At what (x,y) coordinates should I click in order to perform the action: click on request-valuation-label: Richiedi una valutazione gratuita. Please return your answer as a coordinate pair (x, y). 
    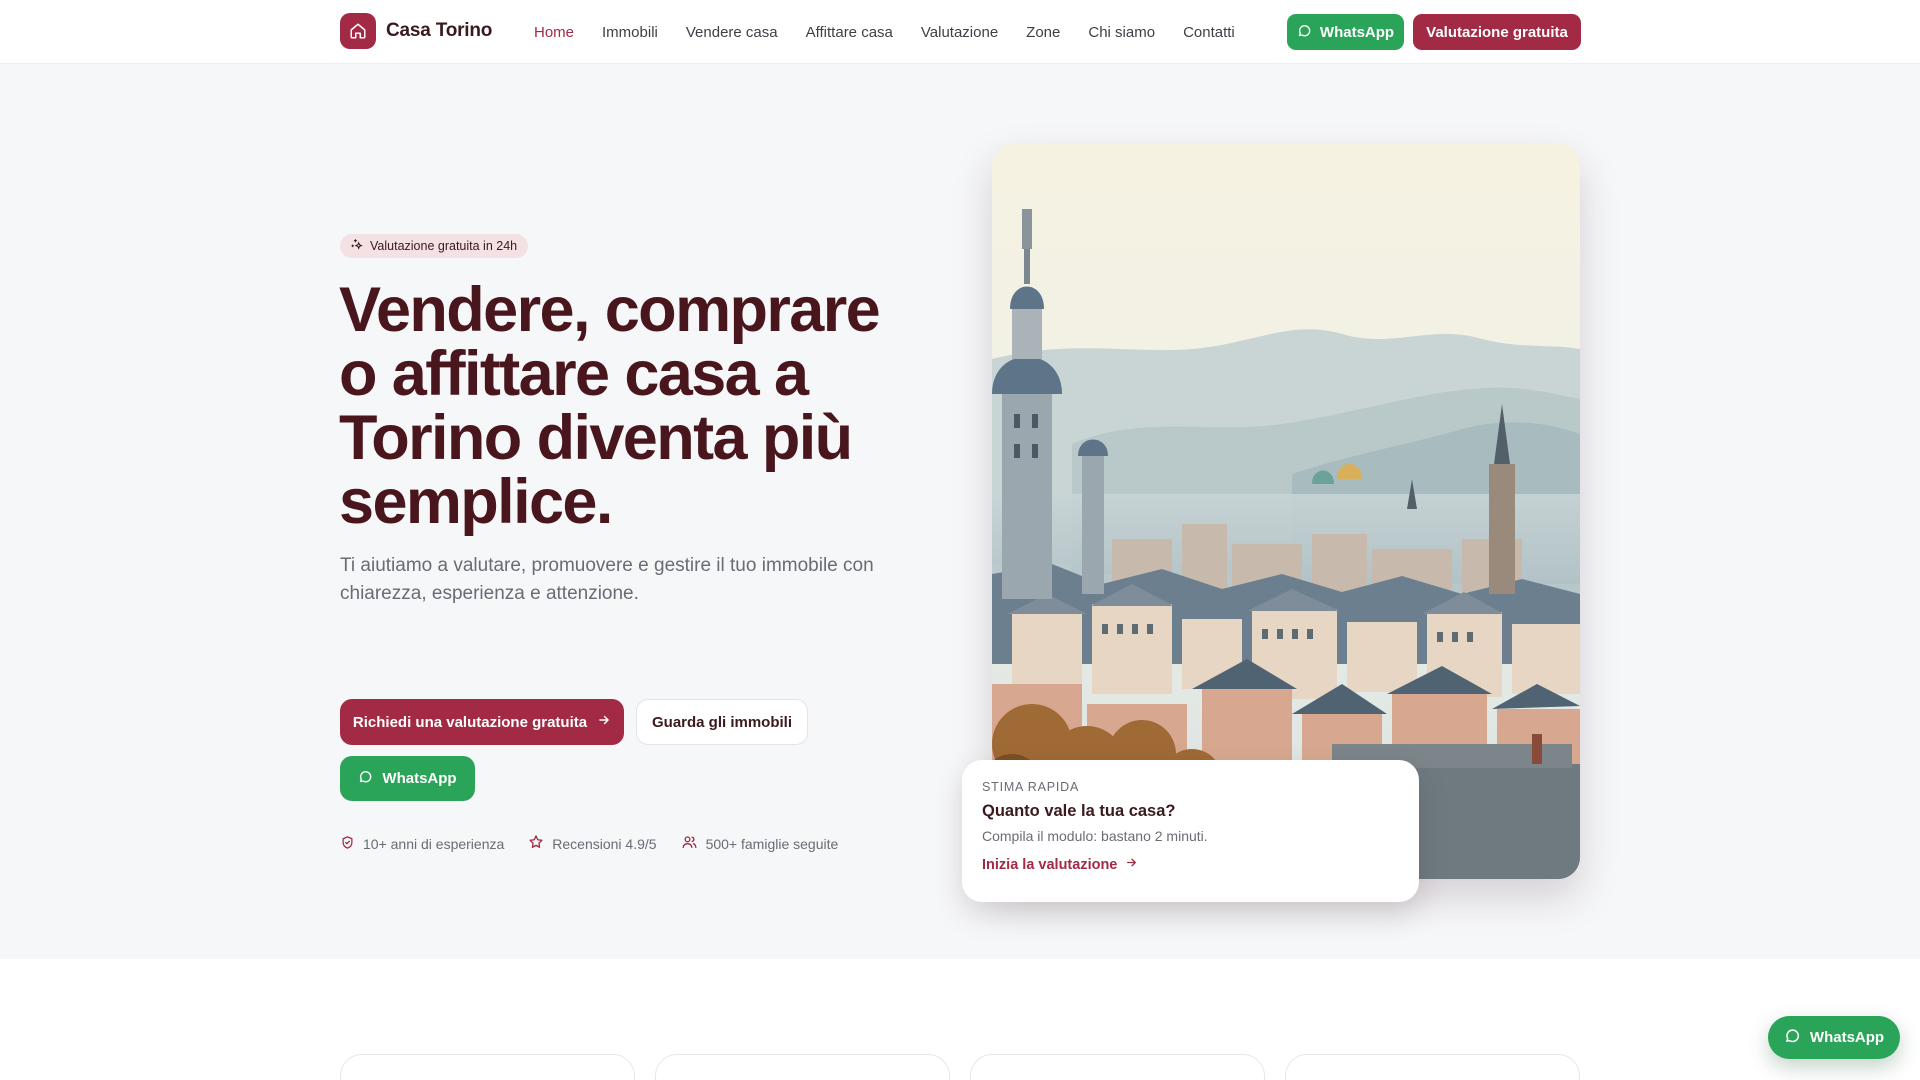
    Looking at the image, I should click on (470, 722).